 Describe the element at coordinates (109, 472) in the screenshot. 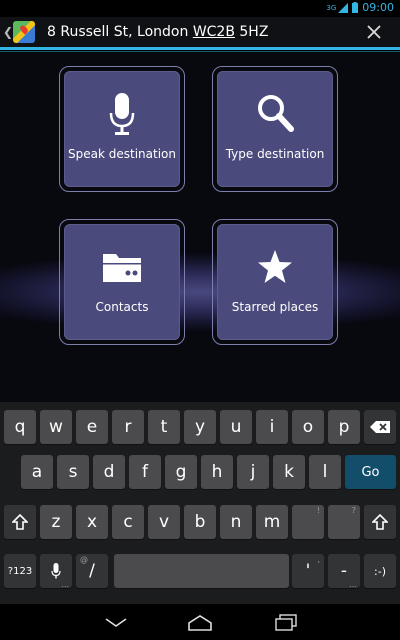

I see `key-d: d` at that location.